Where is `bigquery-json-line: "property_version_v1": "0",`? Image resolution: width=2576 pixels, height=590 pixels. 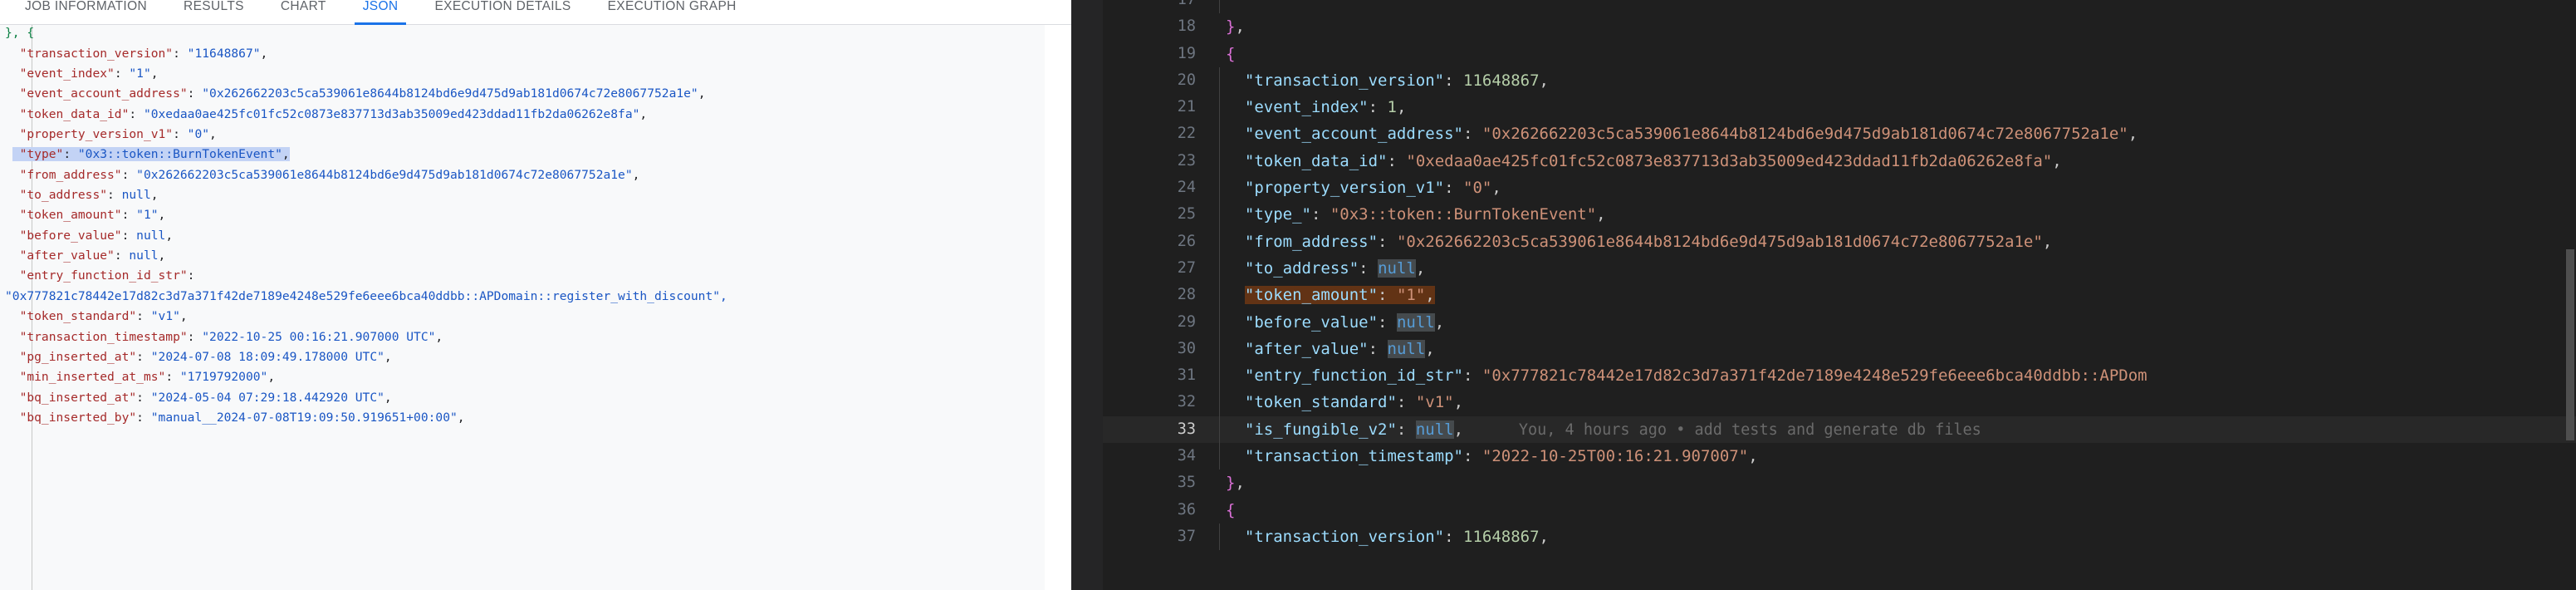 bigquery-json-line: "property_version_v1": "0", is located at coordinates (118, 134).